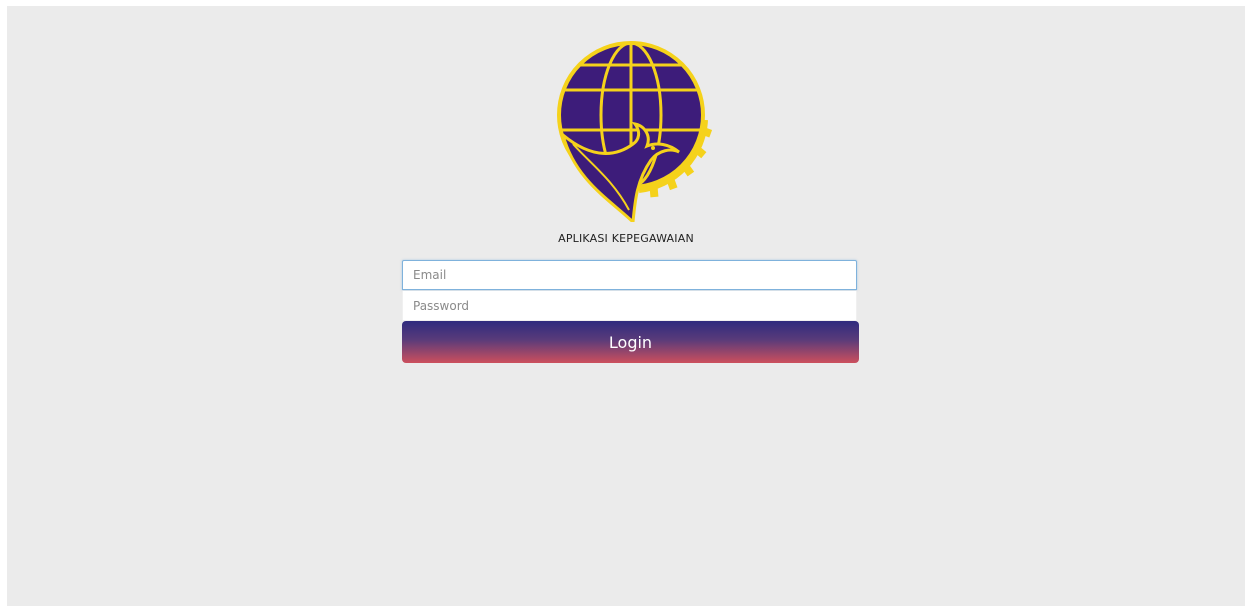  I want to click on password-field, so click(629, 306).